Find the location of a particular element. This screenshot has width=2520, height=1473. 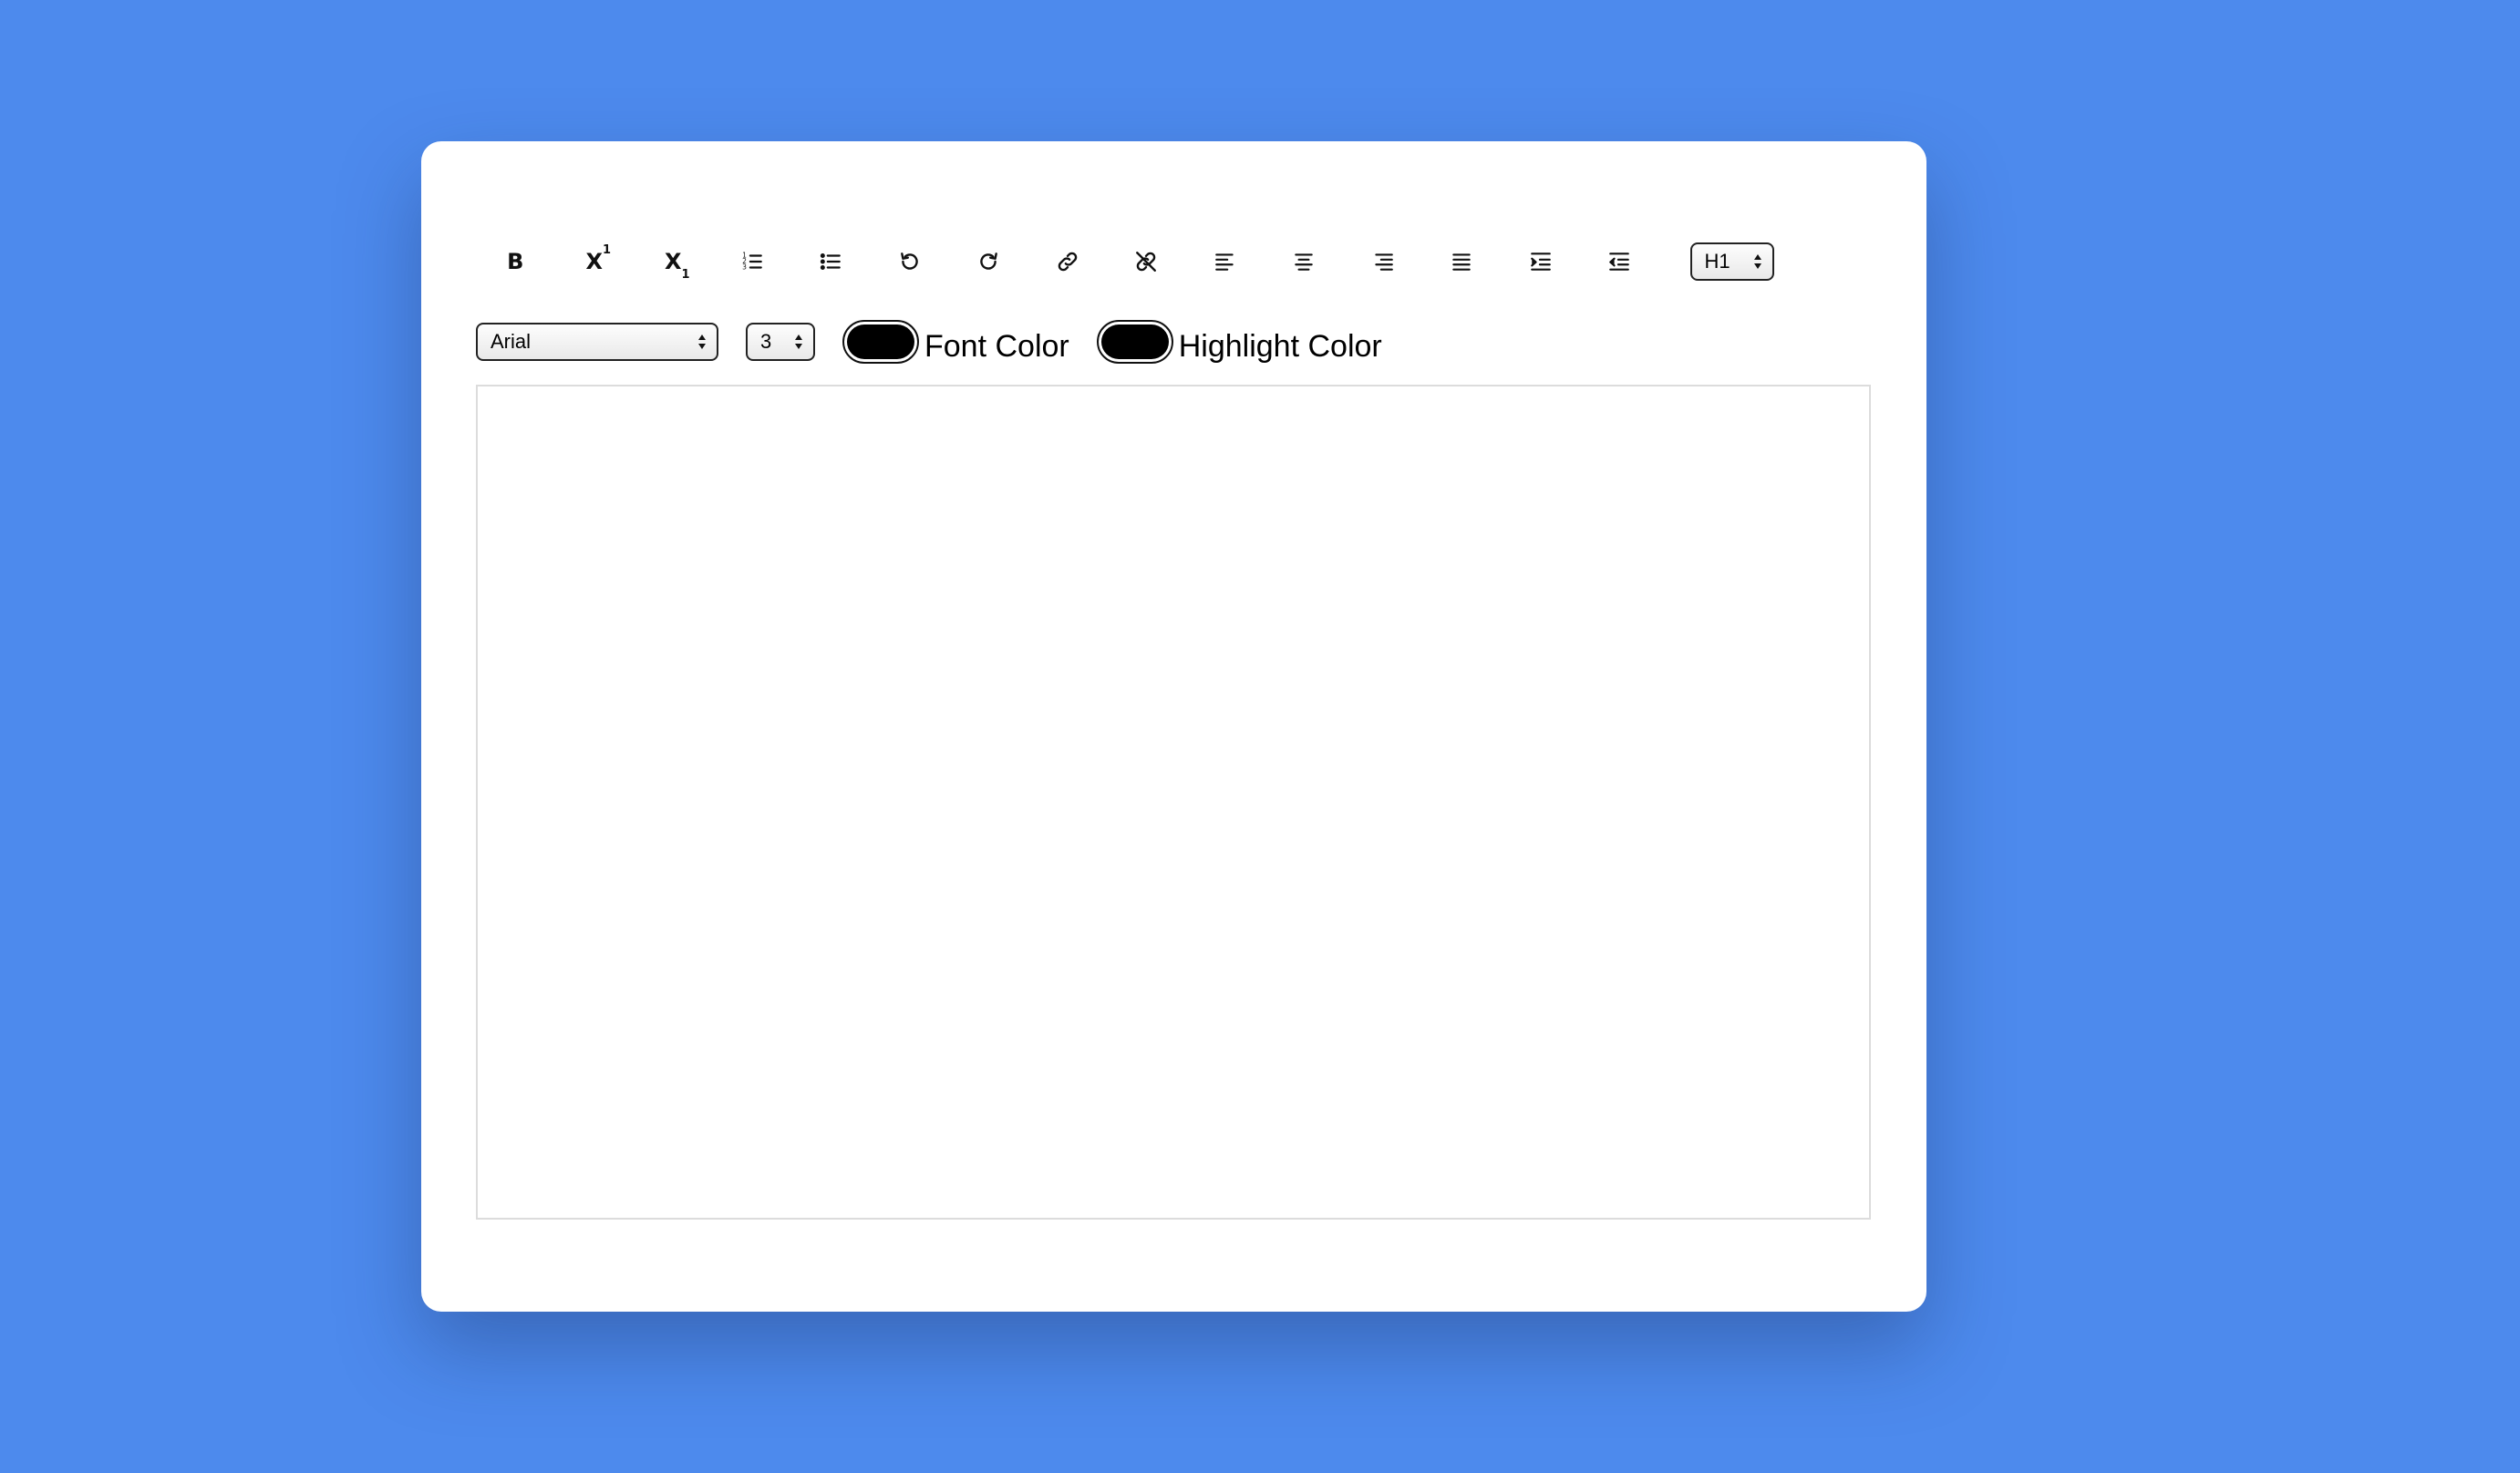

highlight-color-label: Highlight Color is located at coordinates (1280, 346).